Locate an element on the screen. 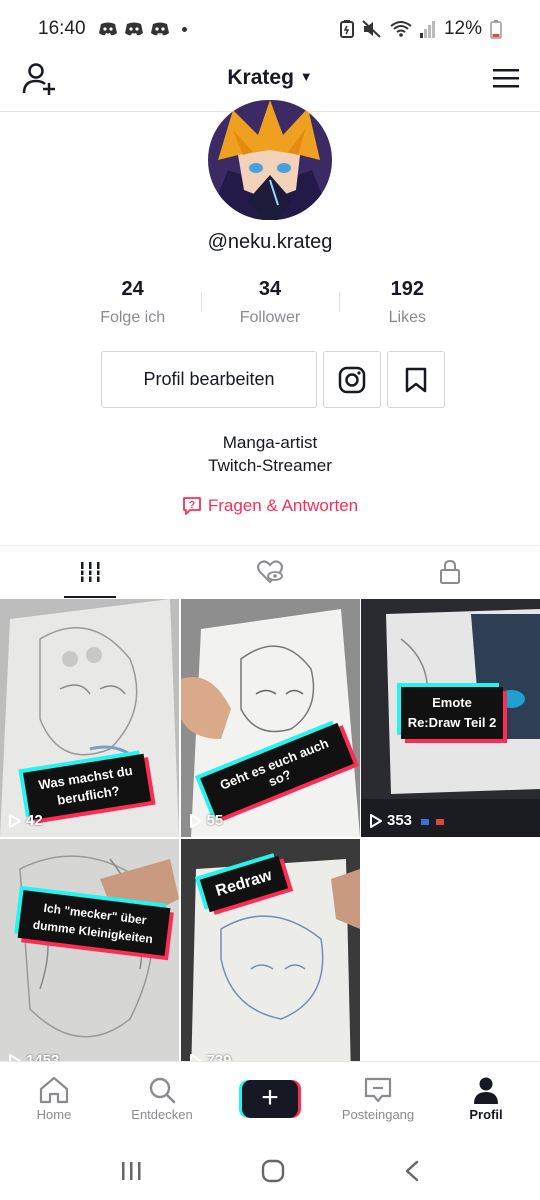  qa-link: ? Fragen & Antworten is located at coordinates (270, 506).